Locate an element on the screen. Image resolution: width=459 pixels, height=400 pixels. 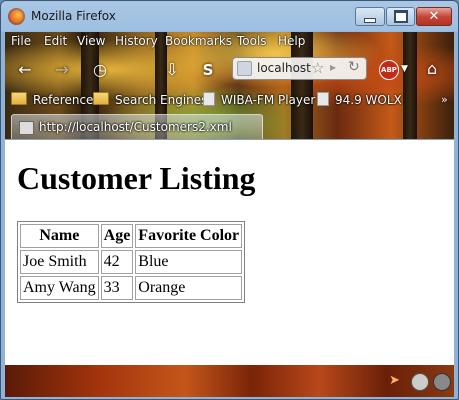
add-on-bar: ➤ is located at coordinates (229, 381).